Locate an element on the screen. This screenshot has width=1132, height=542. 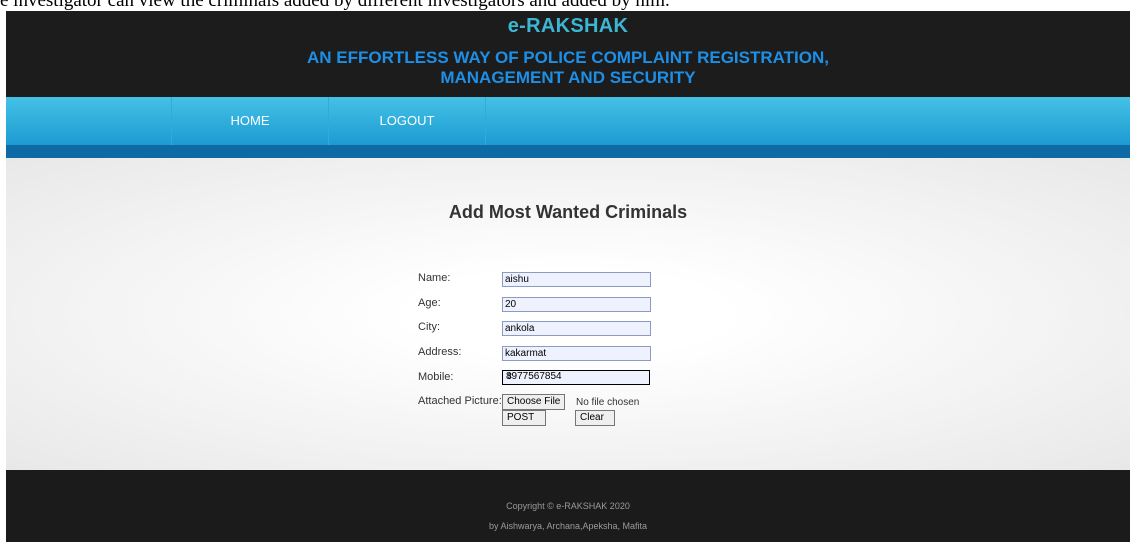
name-field is located at coordinates (576, 279).